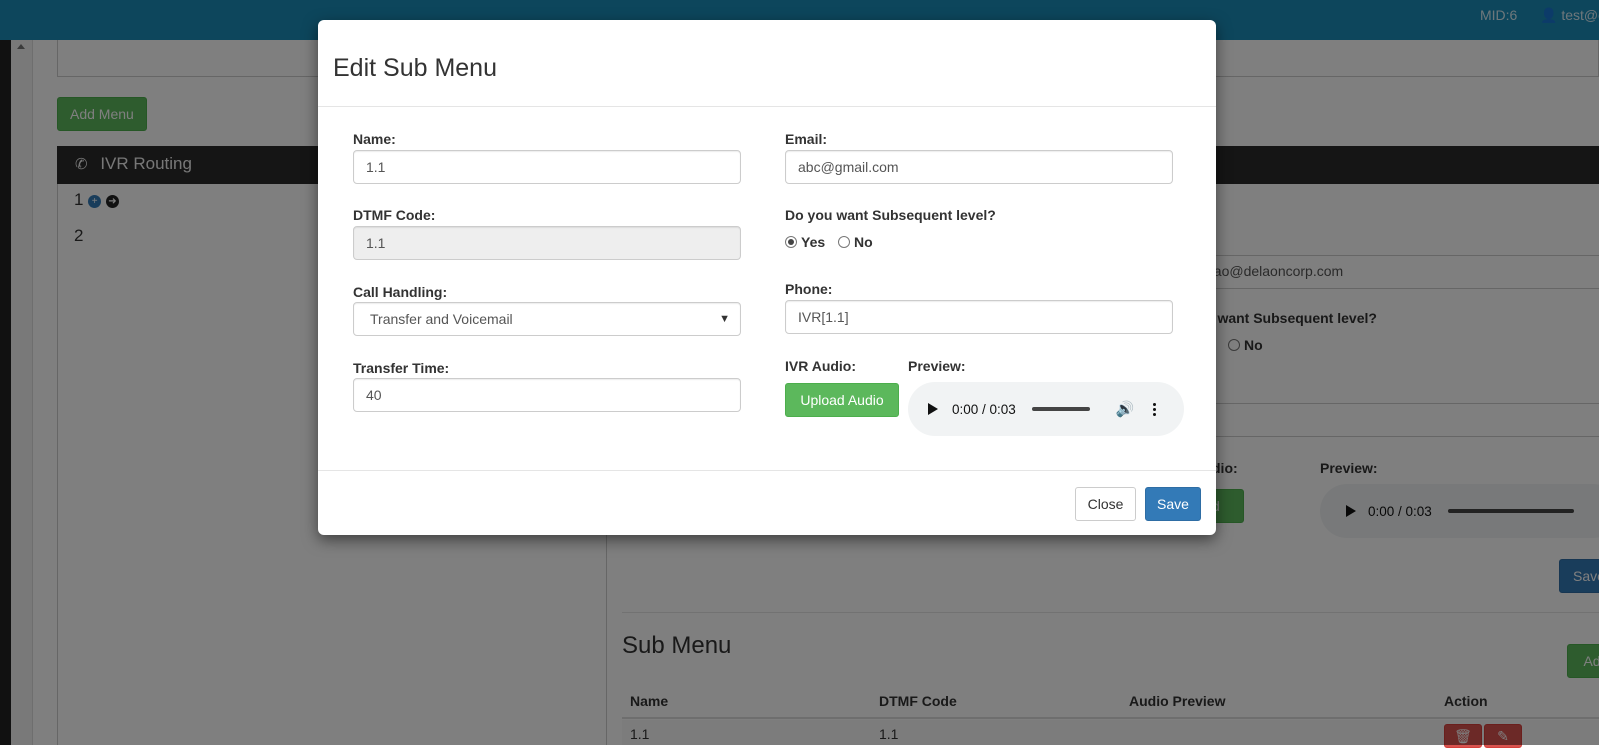 Image resolution: width=1599 pixels, height=748 pixels. What do you see at coordinates (809, 289) in the screenshot?
I see `phone-label: Phone:` at bounding box center [809, 289].